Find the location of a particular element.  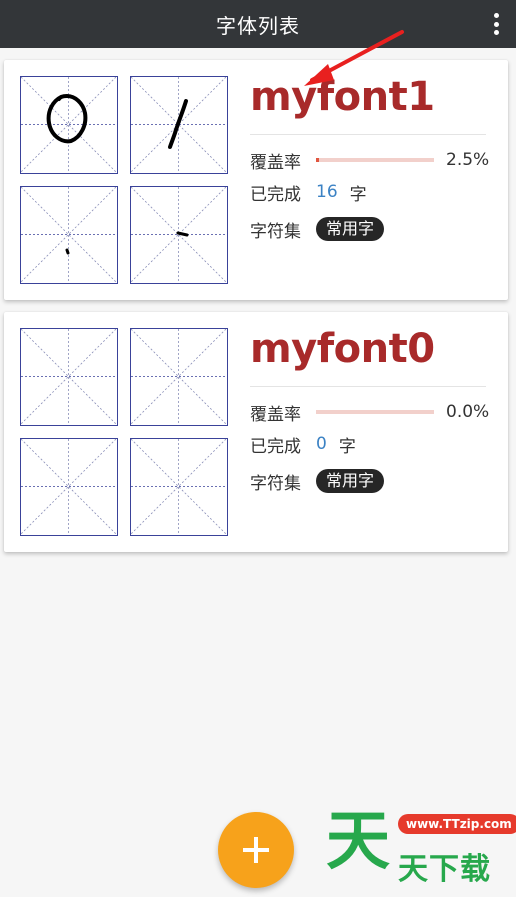

watermark-url: www.TTzip.com is located at coordinates (457, 824).